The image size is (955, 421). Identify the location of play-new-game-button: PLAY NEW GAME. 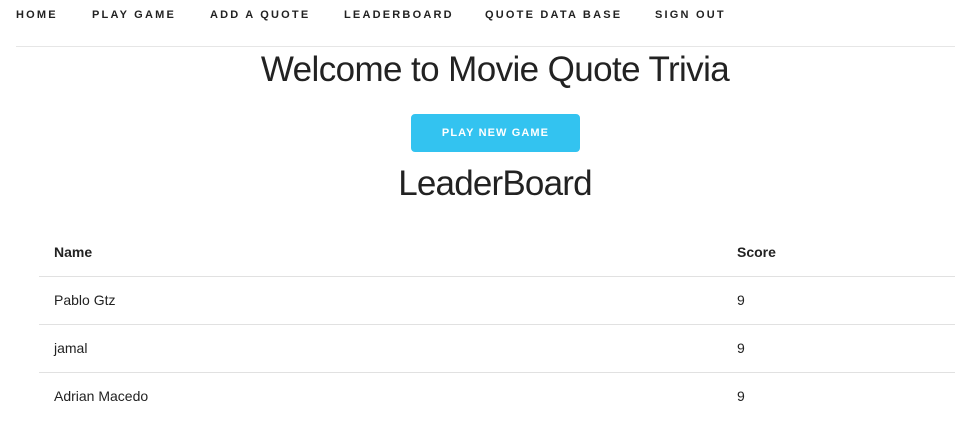
(495, 133).